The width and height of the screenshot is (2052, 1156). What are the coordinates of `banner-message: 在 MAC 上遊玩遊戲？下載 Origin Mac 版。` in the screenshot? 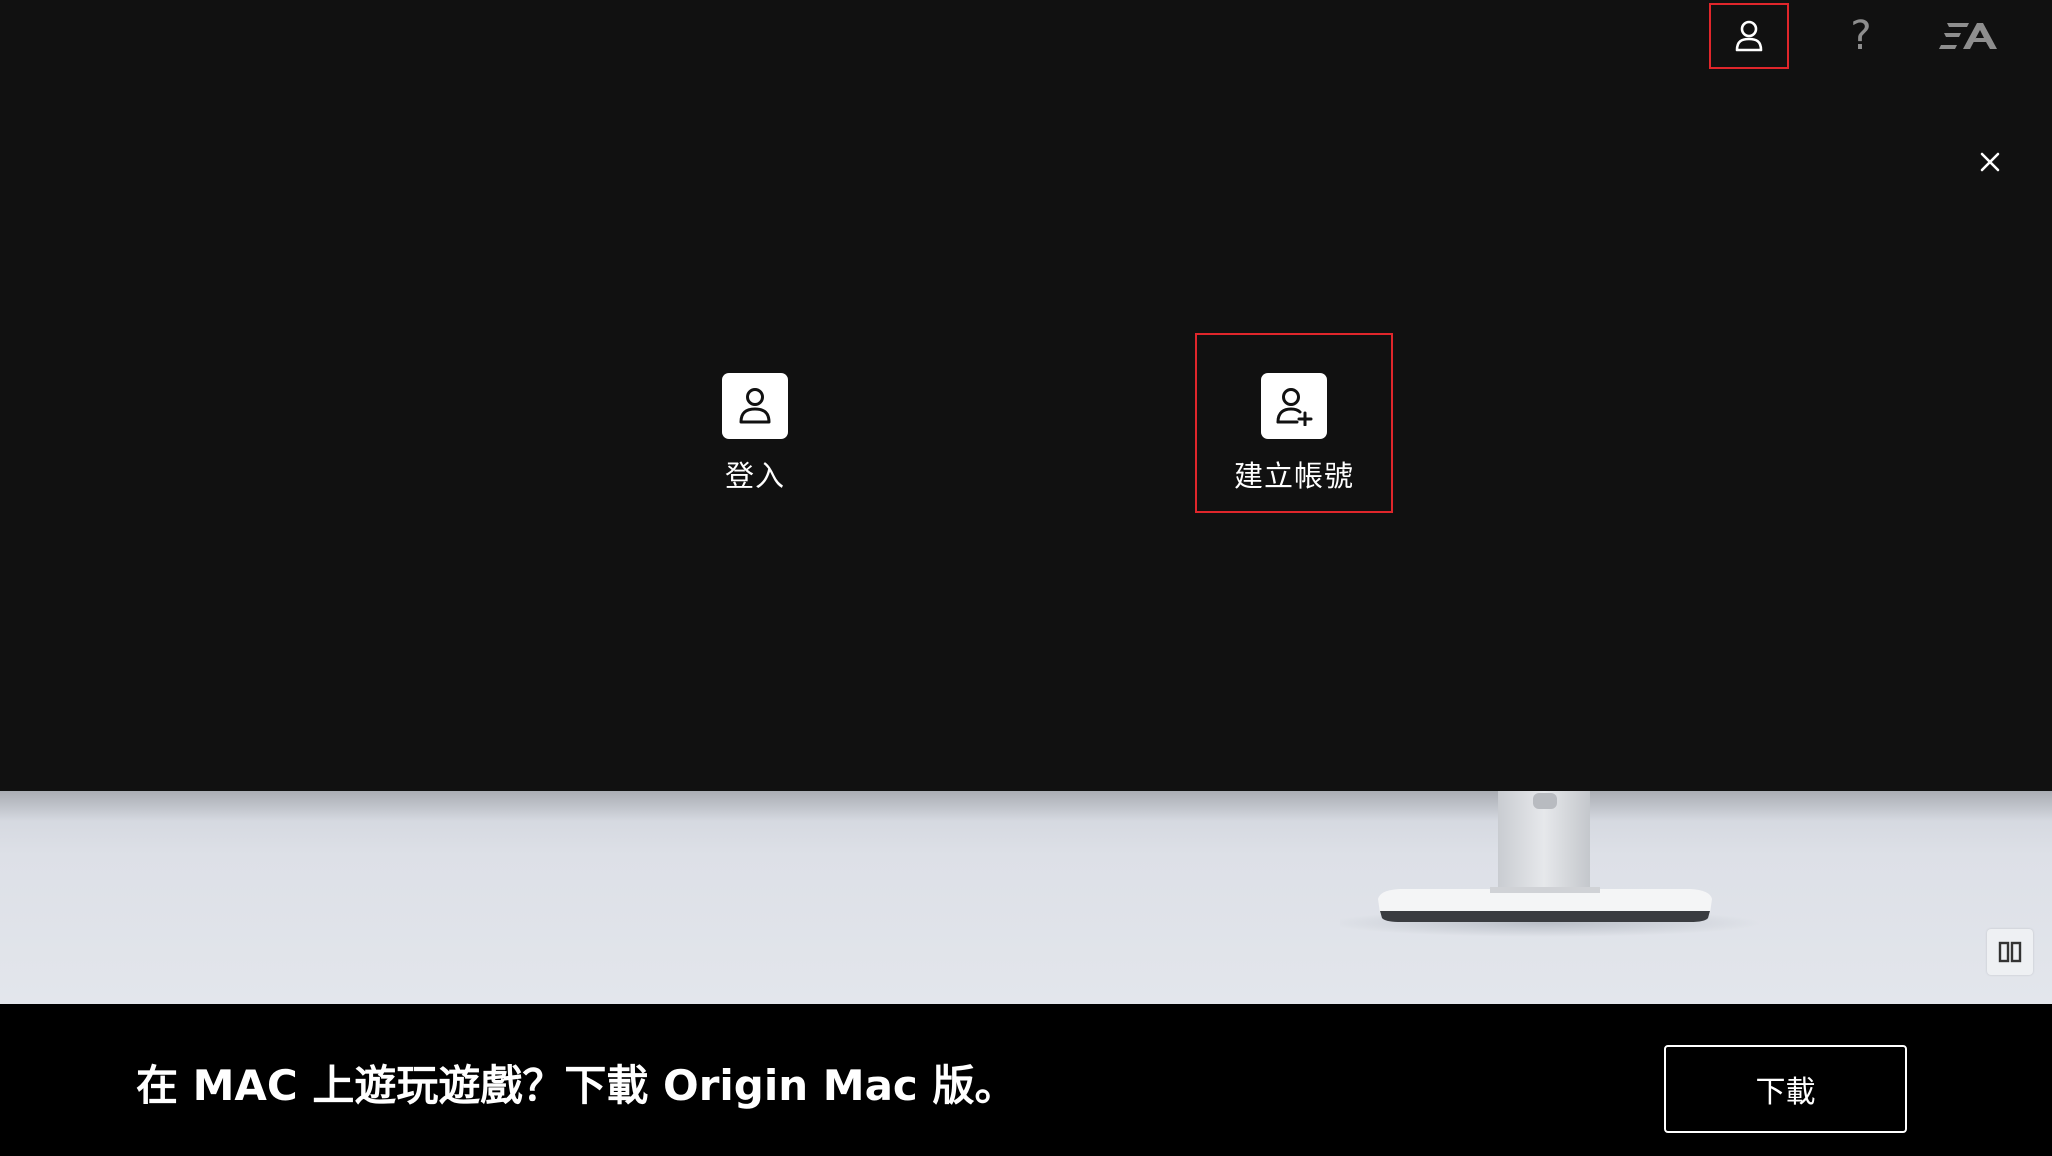 It's located at (576, 1085).